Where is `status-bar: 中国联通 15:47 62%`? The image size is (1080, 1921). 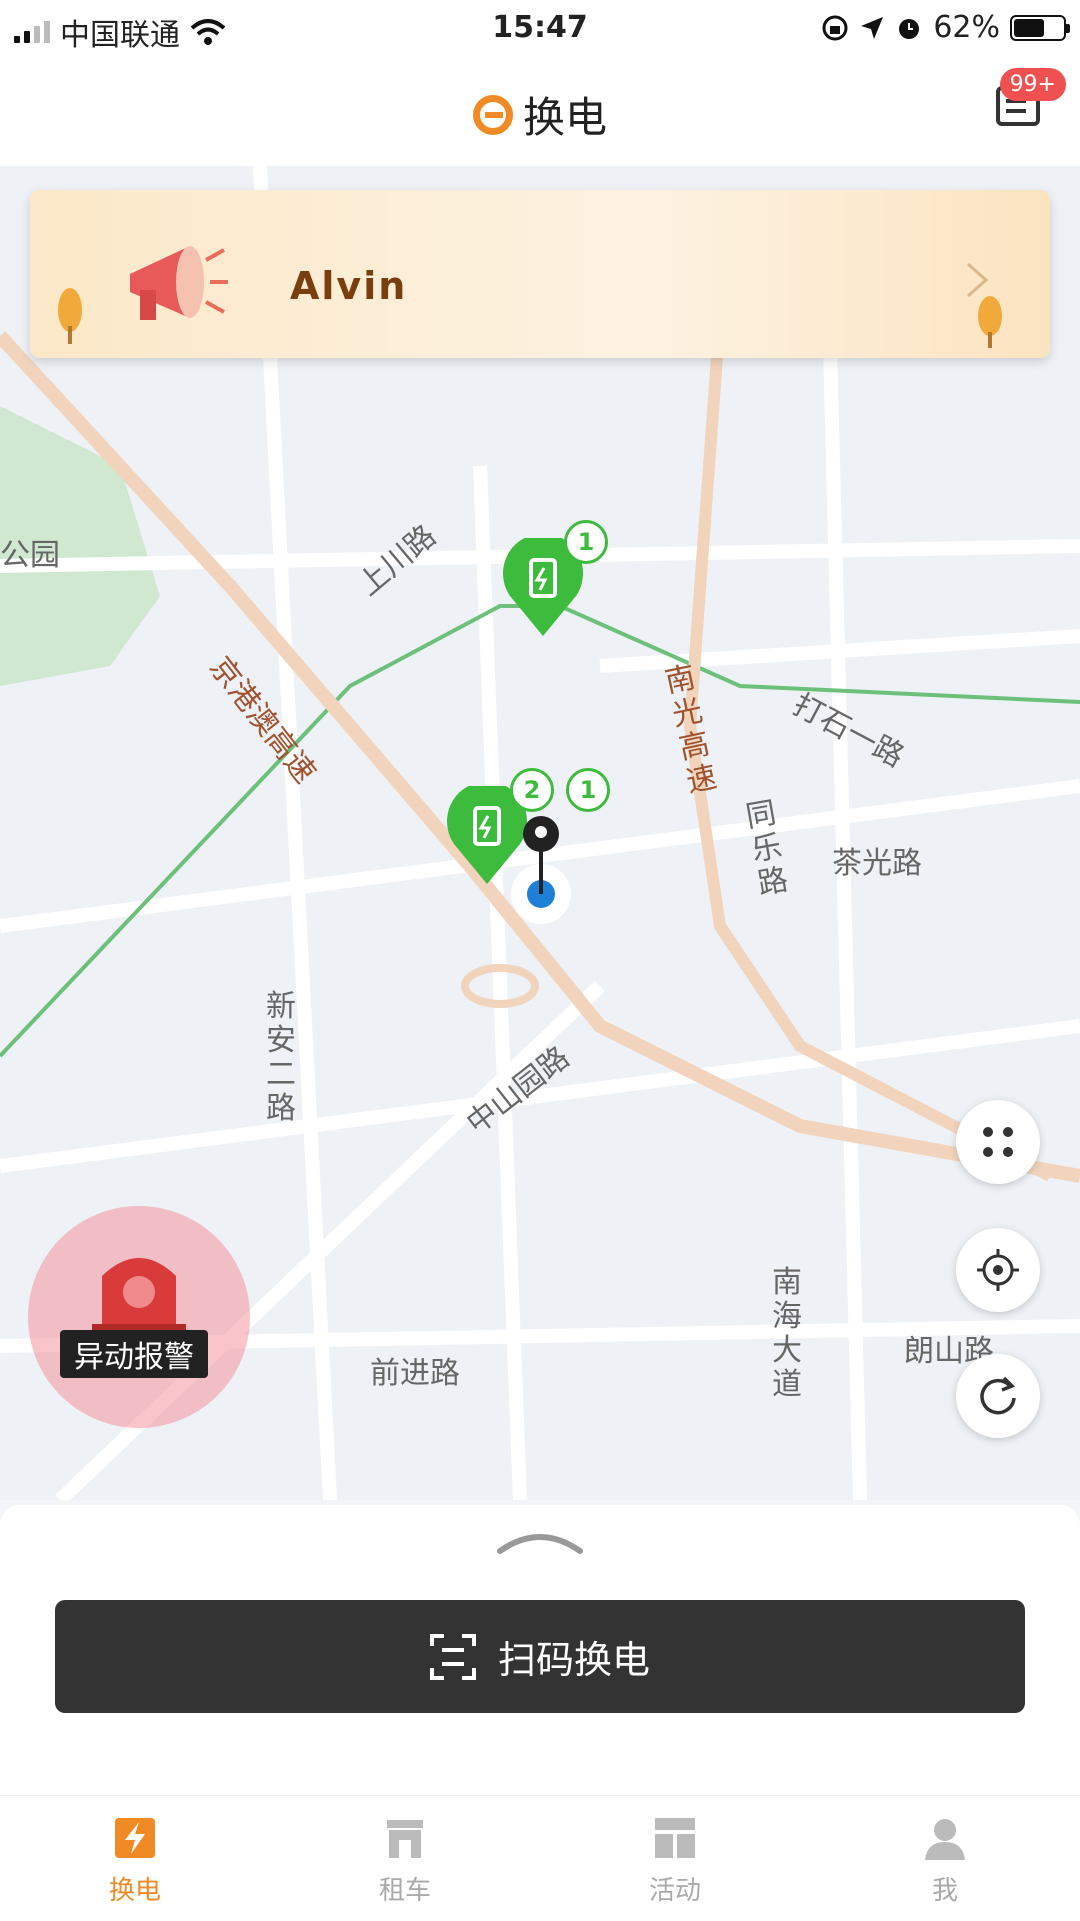 status-bar: 中国联通 15:47 62% is located at coordinates (540, 28).